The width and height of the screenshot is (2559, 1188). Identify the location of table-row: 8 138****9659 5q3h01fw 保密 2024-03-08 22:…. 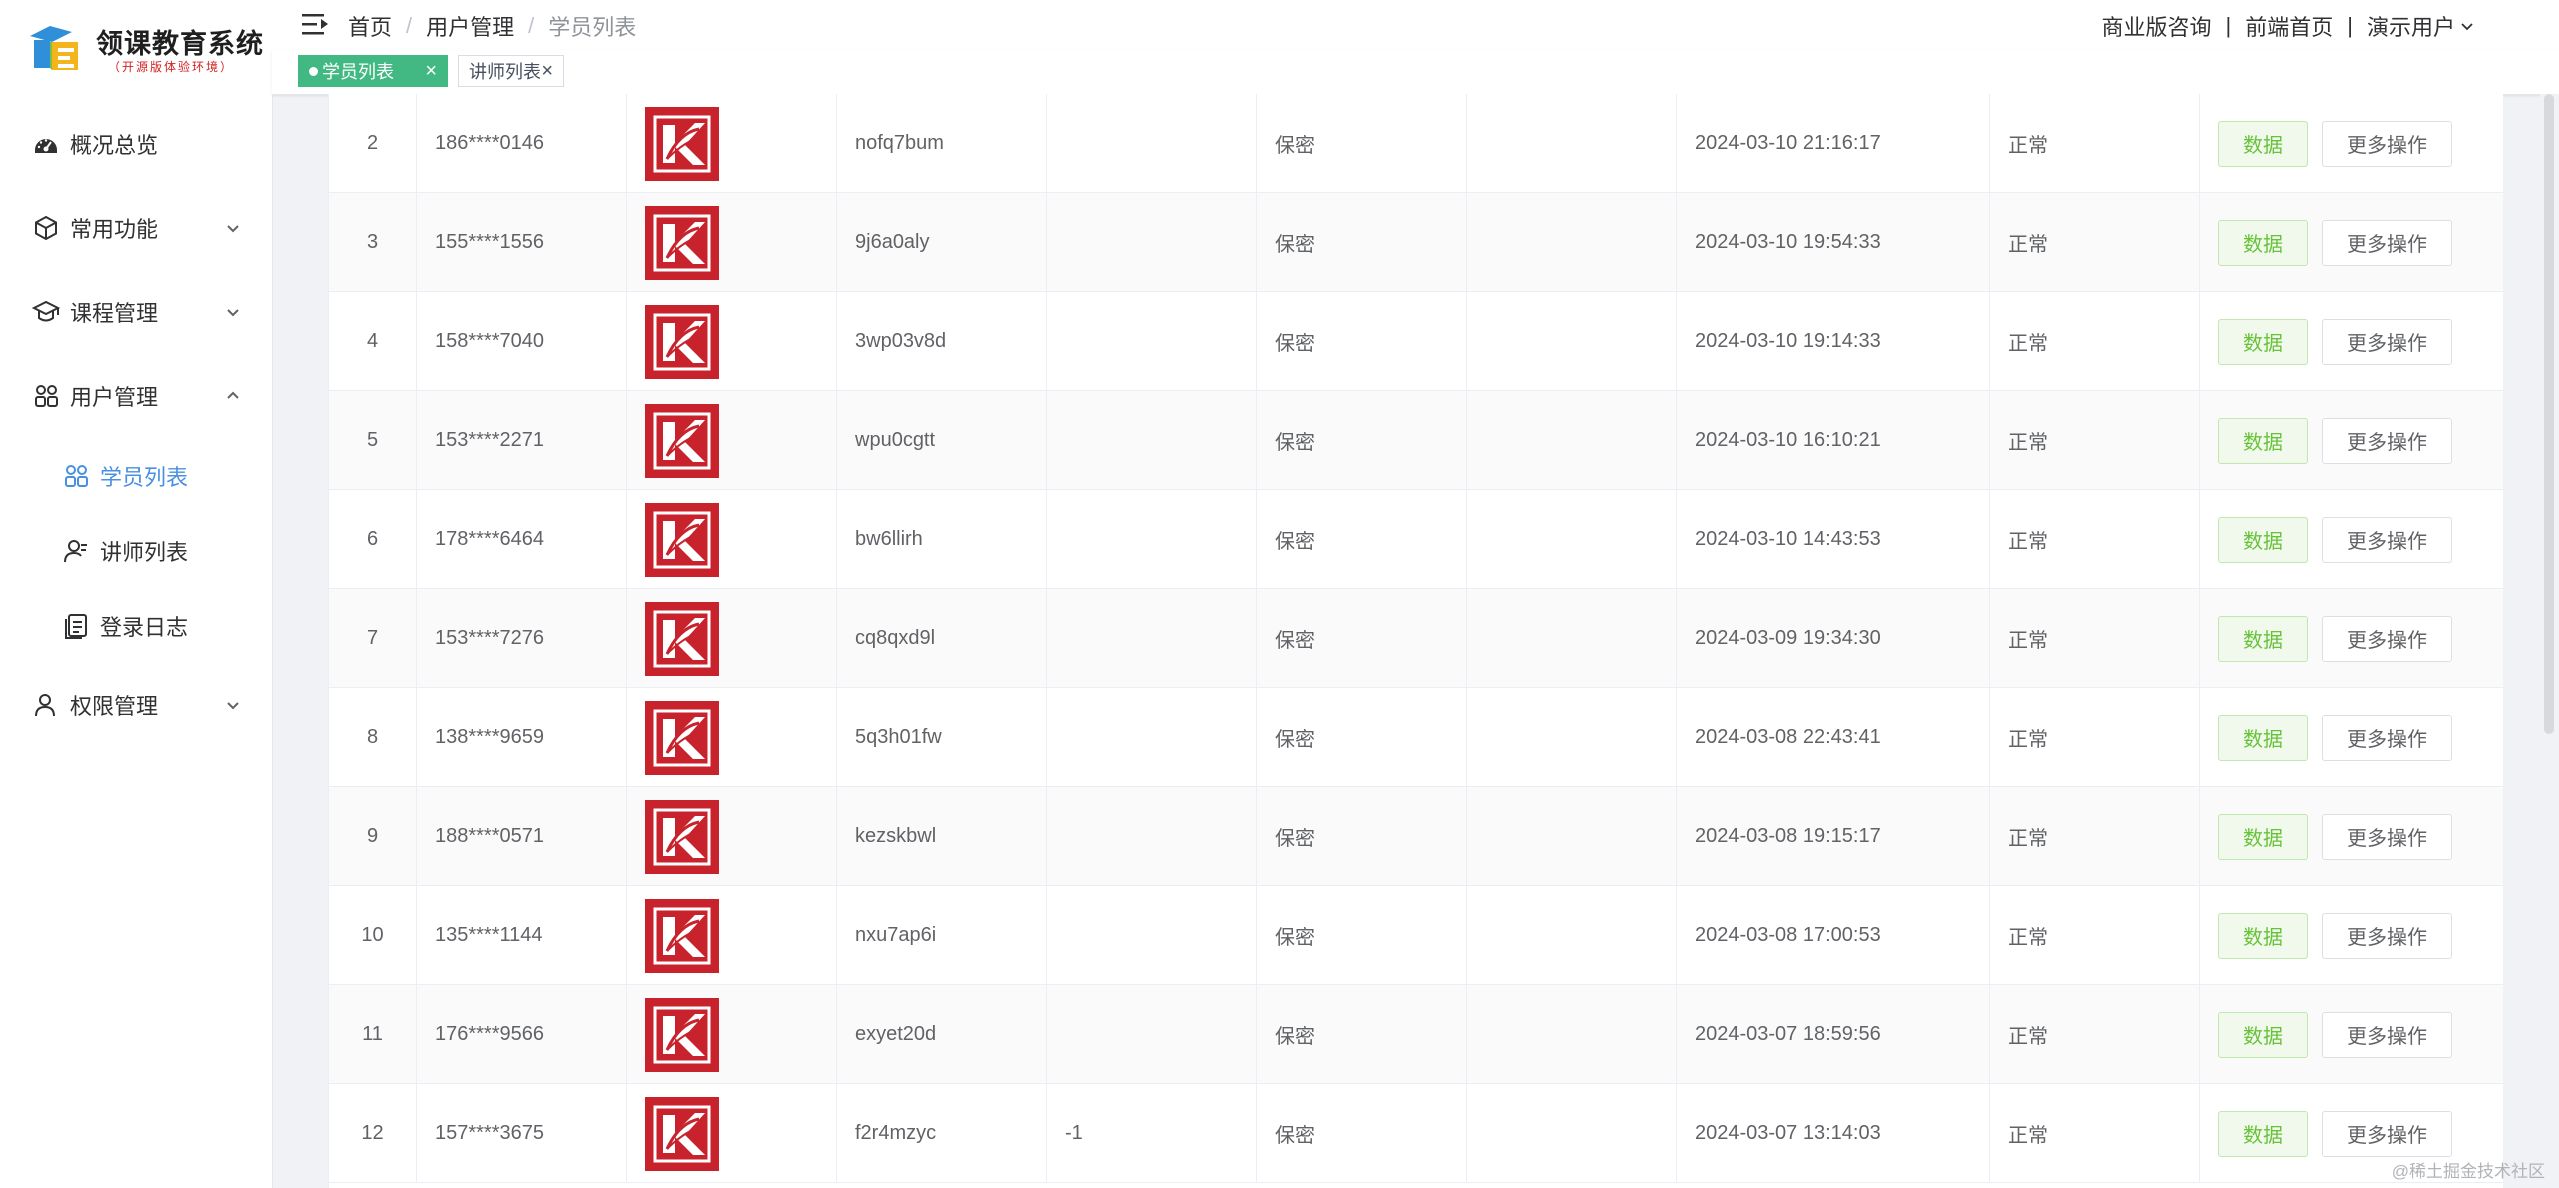
(1416, 737).